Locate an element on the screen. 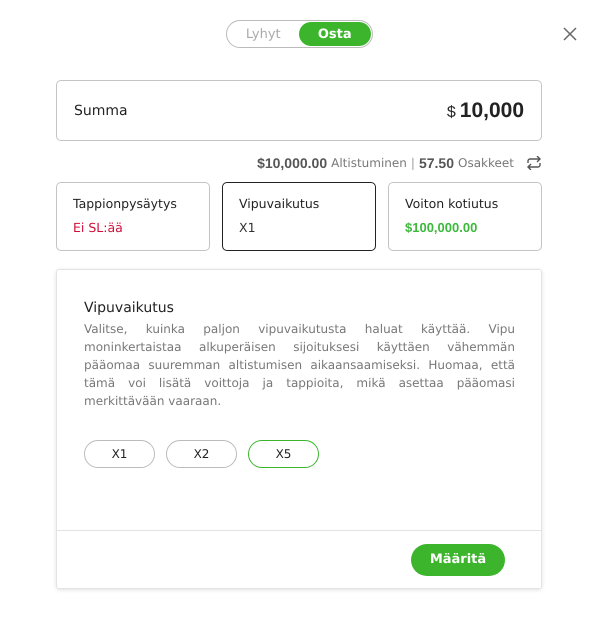 The image size is (598, 635). panel-title: Vipuvaikutus is located at coordinates (129, 308).